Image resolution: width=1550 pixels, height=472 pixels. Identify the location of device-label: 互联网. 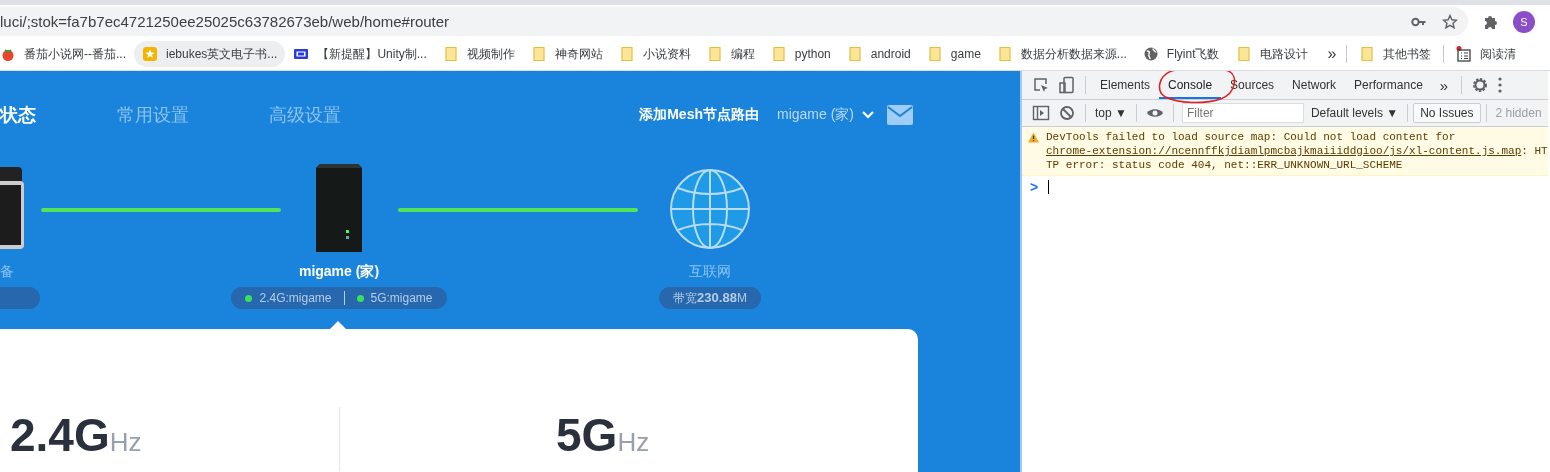
(710, 271).